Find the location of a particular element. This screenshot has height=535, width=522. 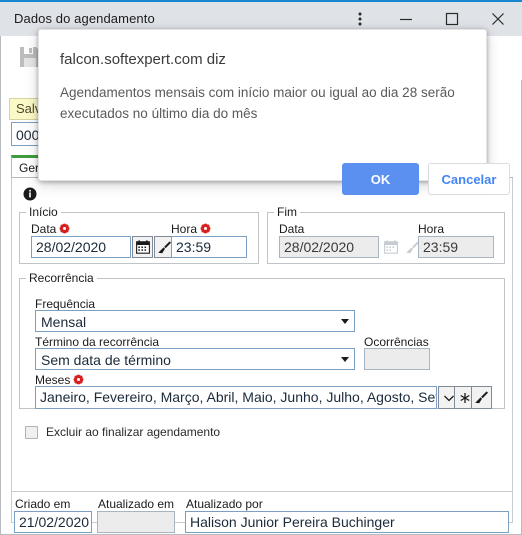

label-atualizado-em: Atualizado em is located at coordinates (136, 504).